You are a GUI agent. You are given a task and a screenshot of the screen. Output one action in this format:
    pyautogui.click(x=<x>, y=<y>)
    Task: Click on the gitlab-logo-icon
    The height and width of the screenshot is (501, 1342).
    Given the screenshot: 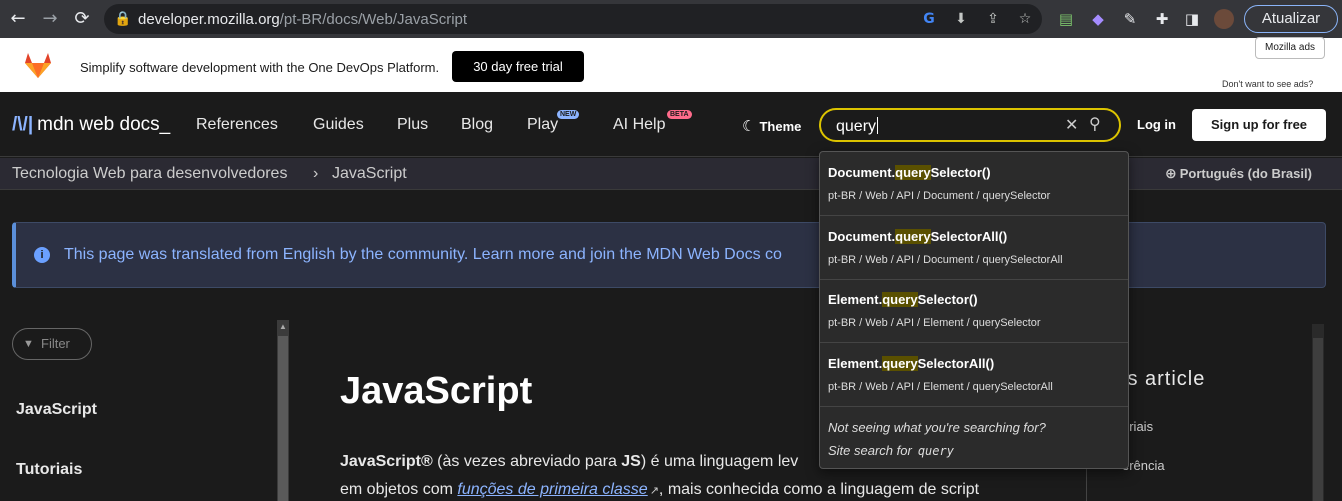 What is the action you would take?
    pyautogui.click(x=38, y=65)
    